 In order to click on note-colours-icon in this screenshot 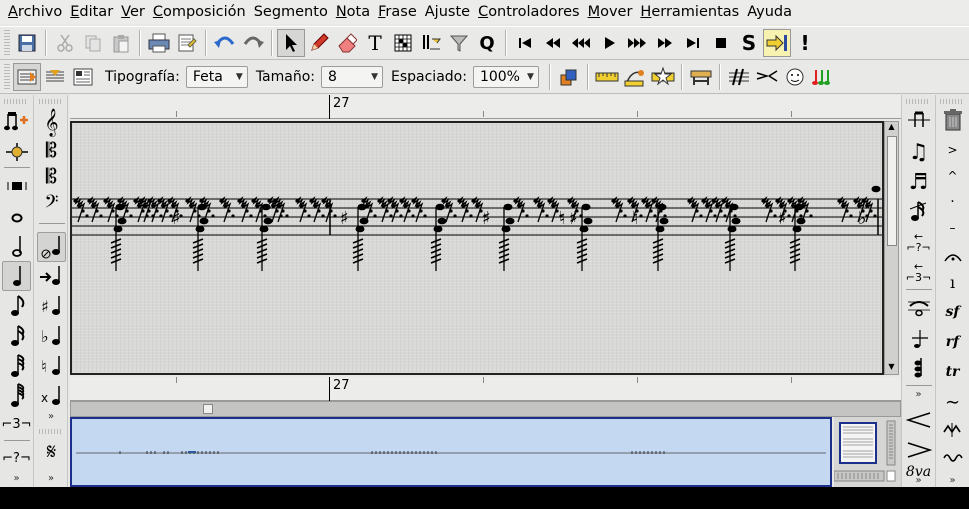, I will do `click(823, 77)`.